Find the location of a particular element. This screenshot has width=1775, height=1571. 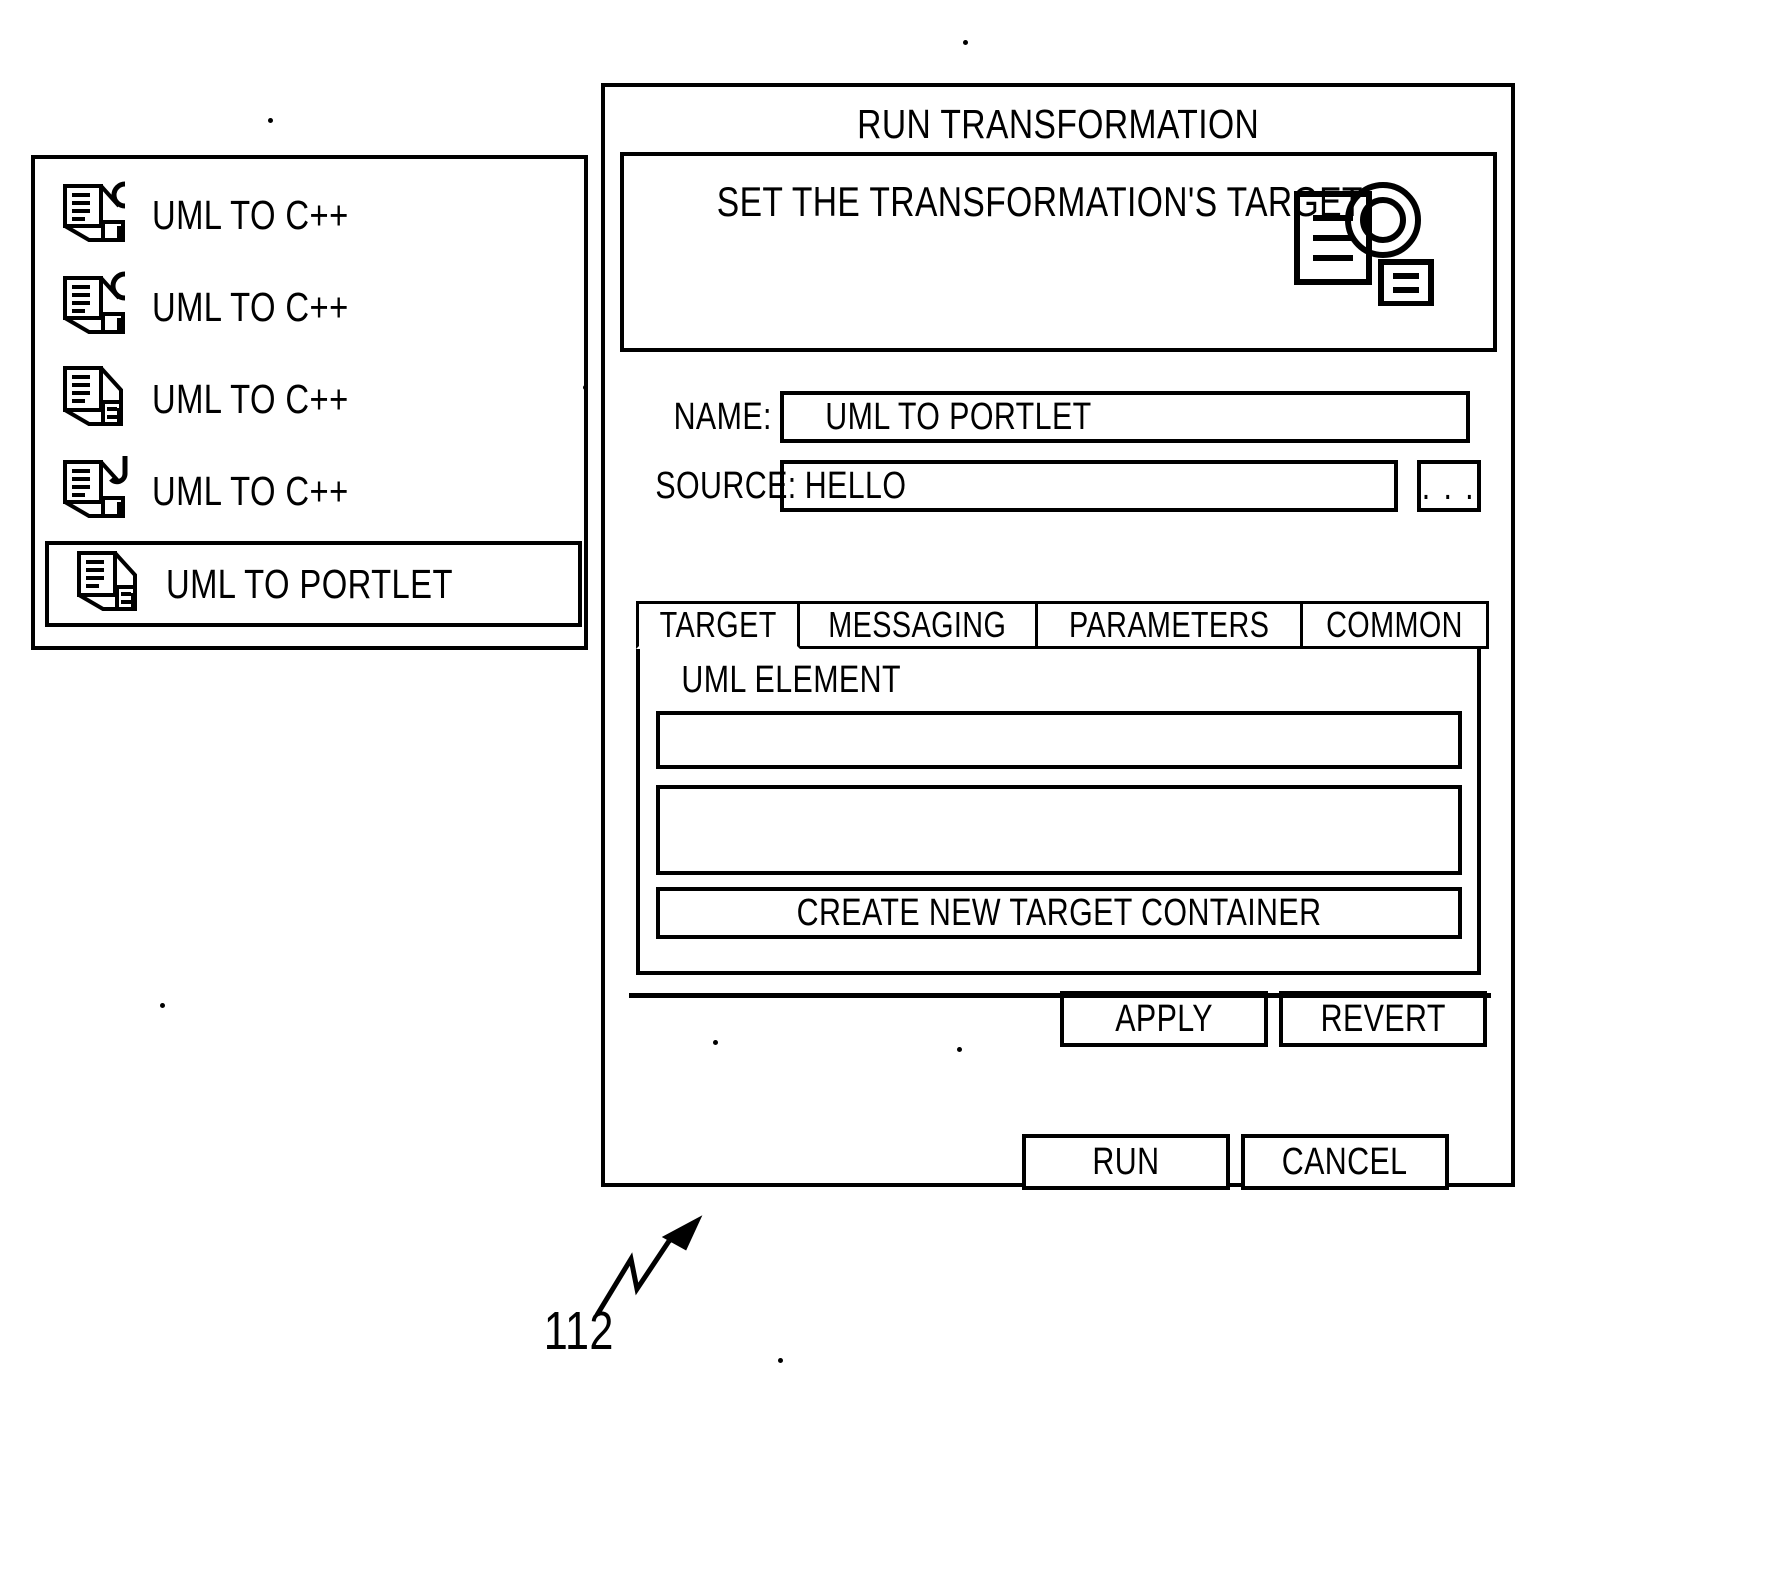

source-input: HELLO is located at coordinates (1089, 486).